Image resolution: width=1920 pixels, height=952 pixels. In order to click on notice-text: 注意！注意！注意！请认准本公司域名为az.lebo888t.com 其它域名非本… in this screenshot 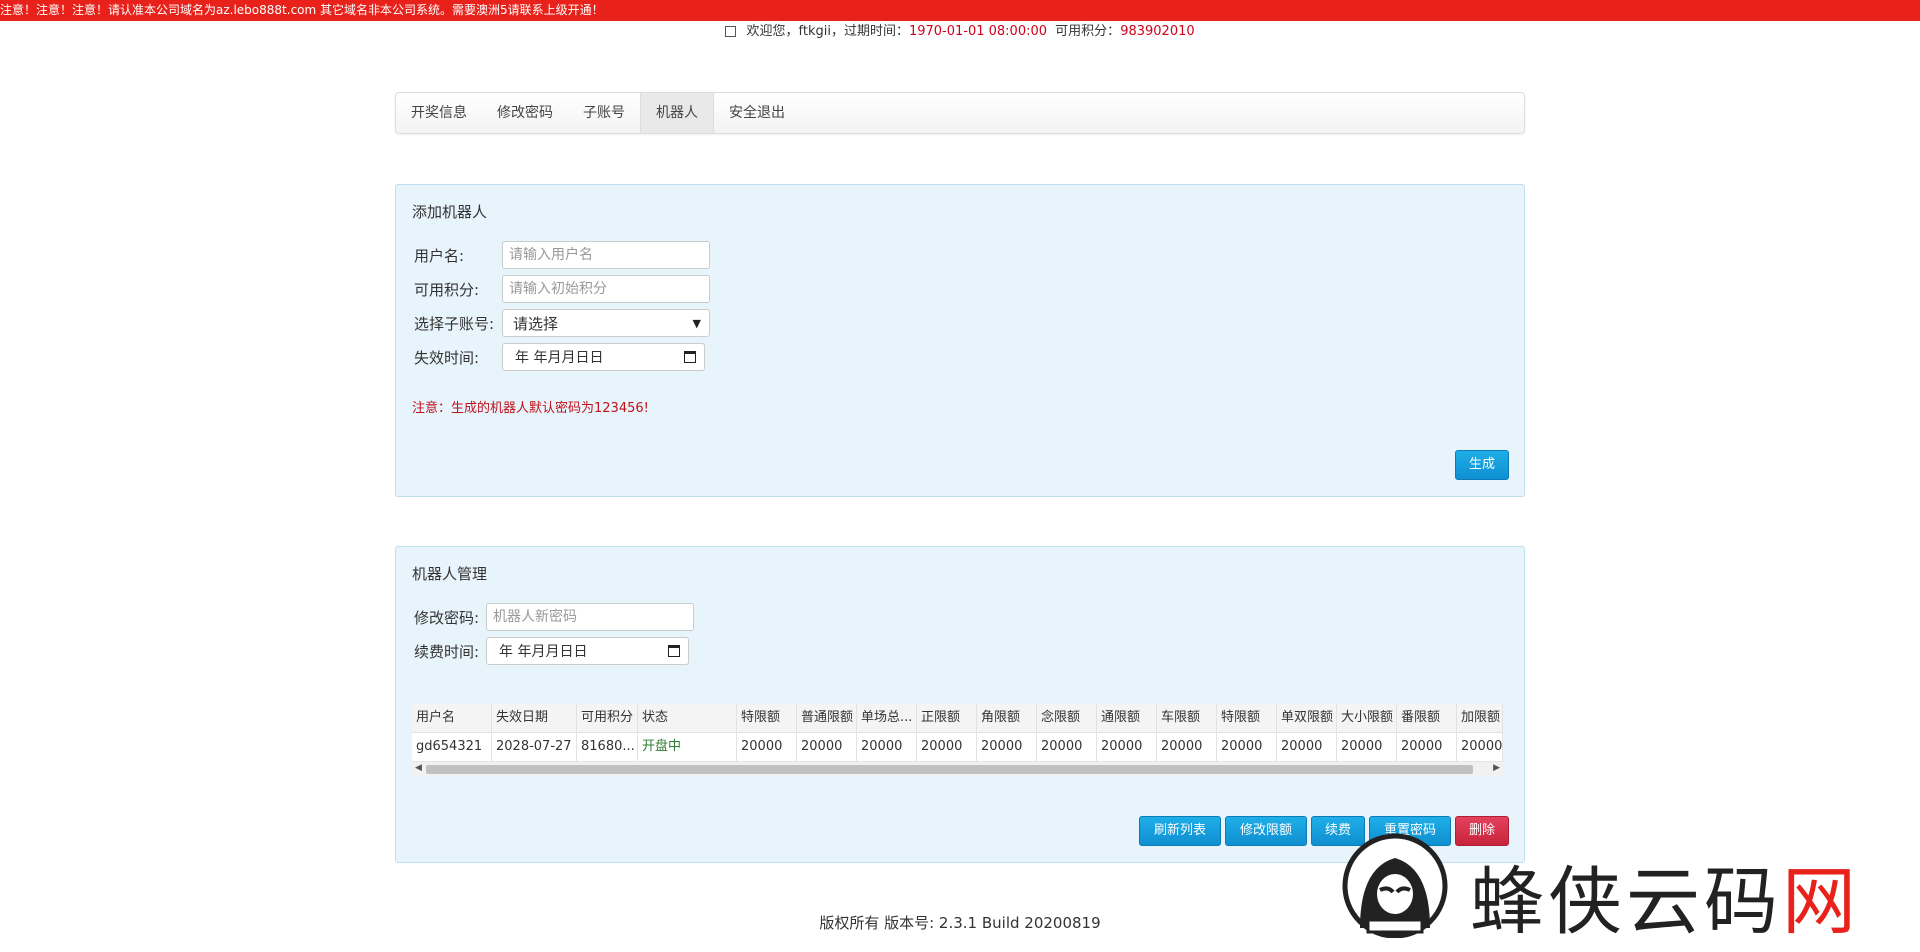, I will do `click(302, 10)`.